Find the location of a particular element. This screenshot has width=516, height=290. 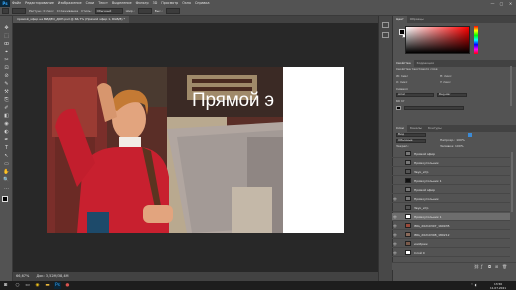

history-brush-tool-icon: ✐ is located at coordinates (6, 108).